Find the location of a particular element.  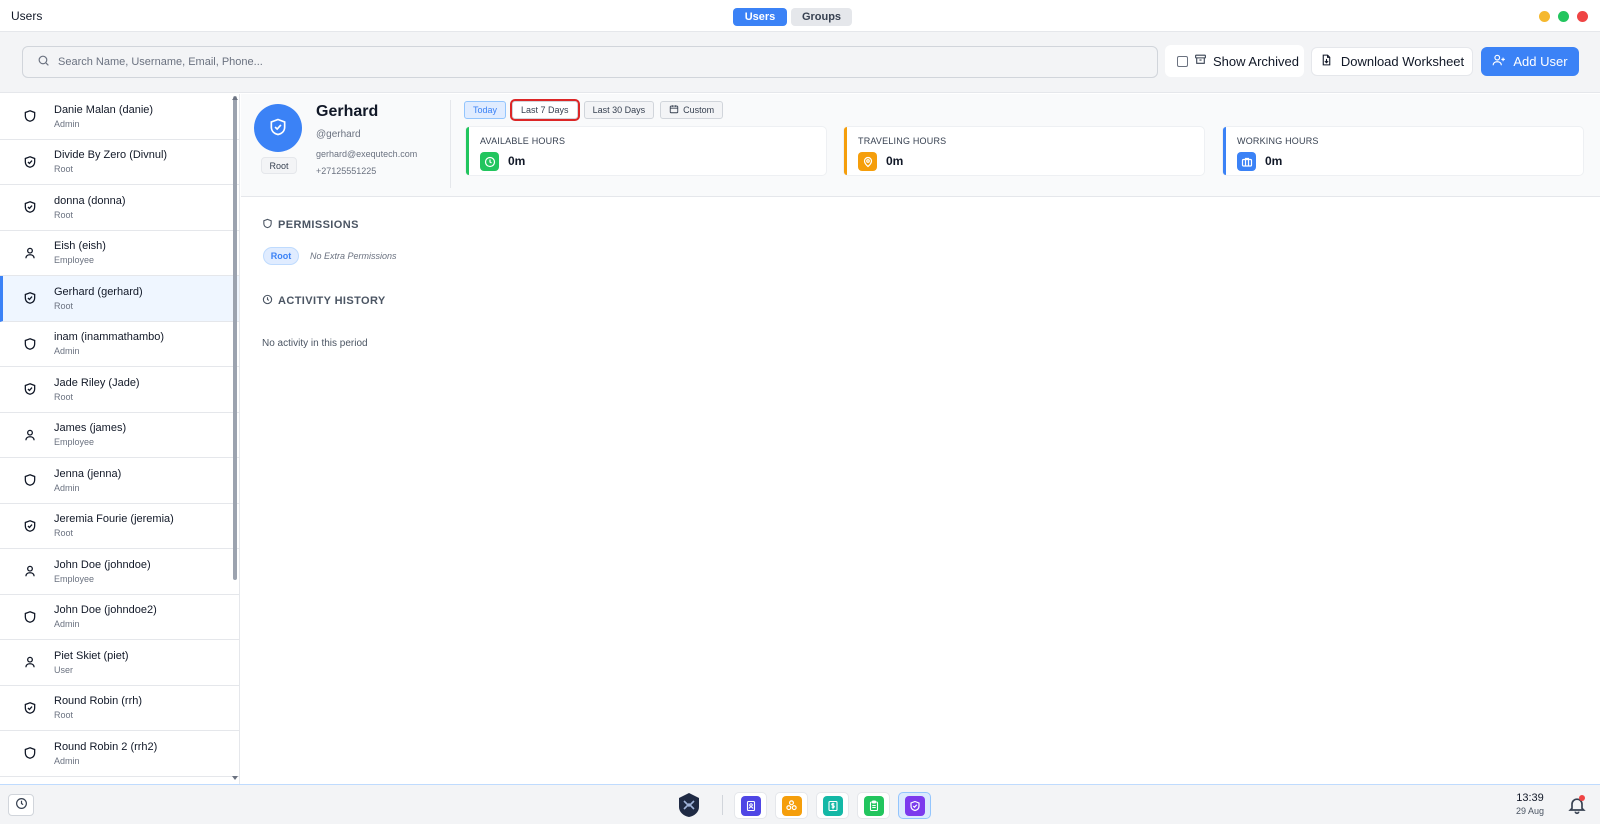

working-hours-card: WORKING HOURS 0m is located at coordinates (1403, 151).